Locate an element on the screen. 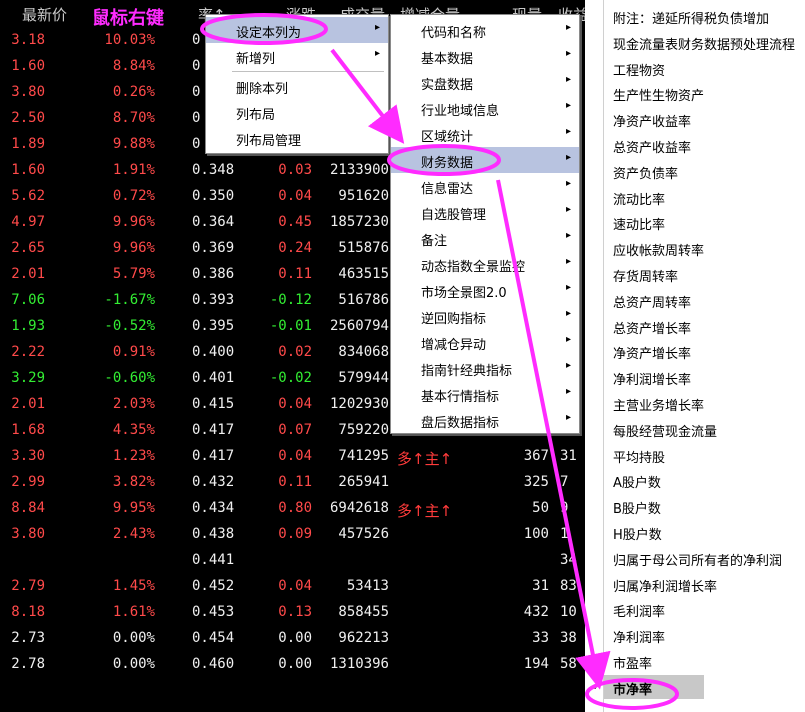 The width and height of the screenshot is (805, 712). table-row: 2.73 0.00% 0.454 0.00 962213 33 38 is located at coordinates (292, 639).